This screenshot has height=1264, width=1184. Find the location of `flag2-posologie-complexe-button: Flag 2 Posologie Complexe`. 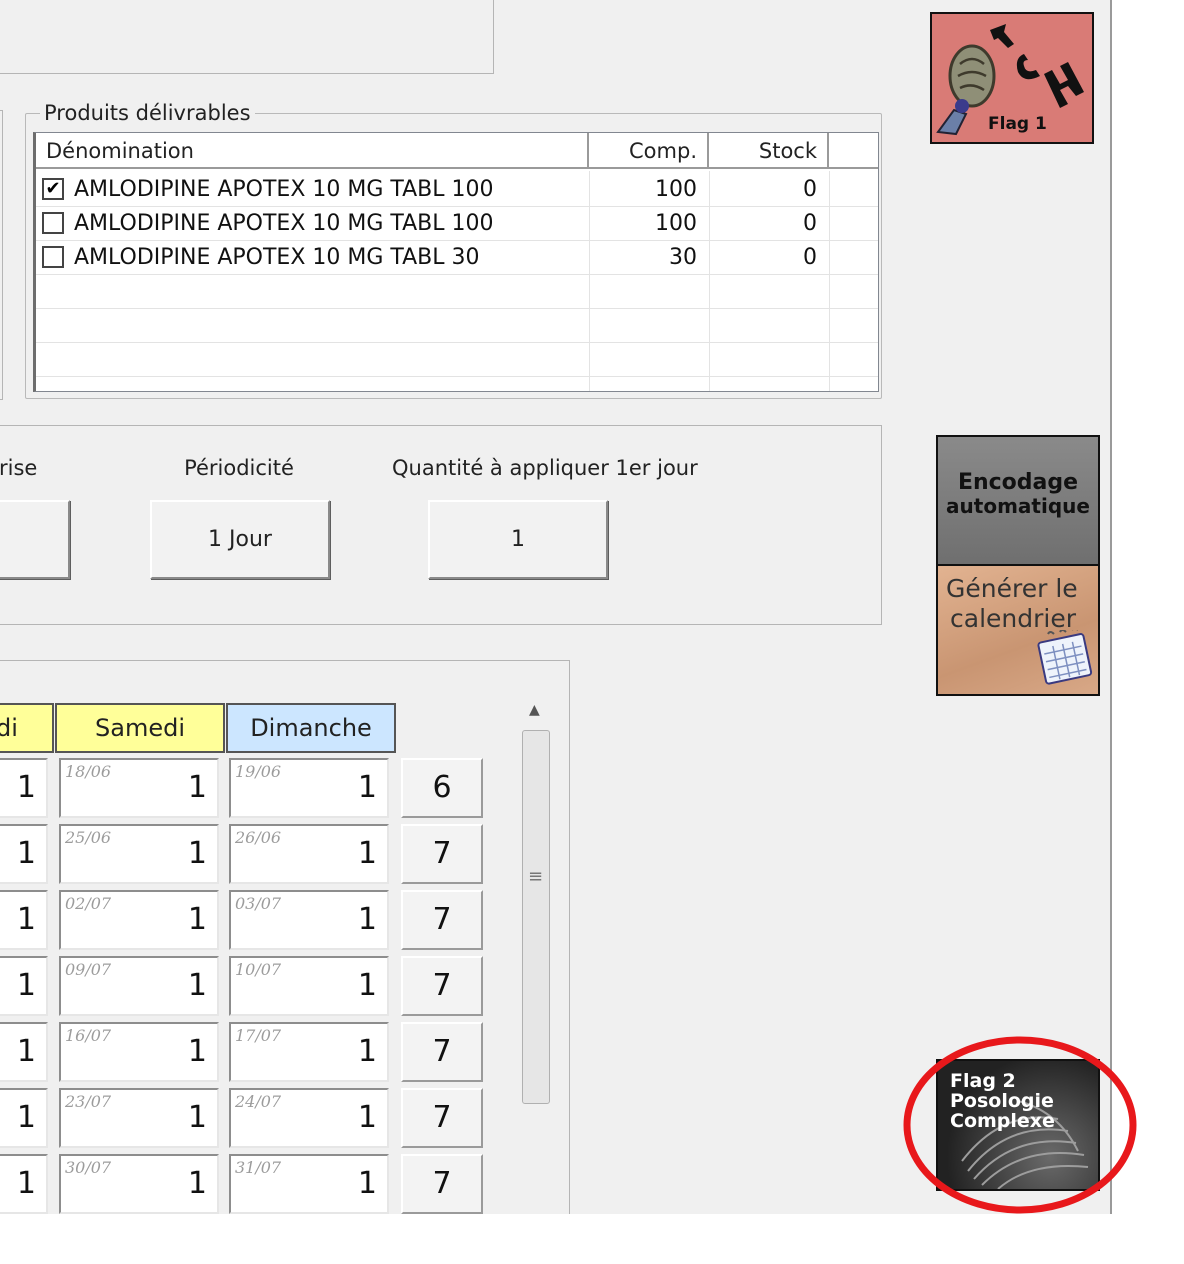

flag2-posologie-complexe-button: Flag 2 Posologie Complexe is located at coordinates (1018, 1125).